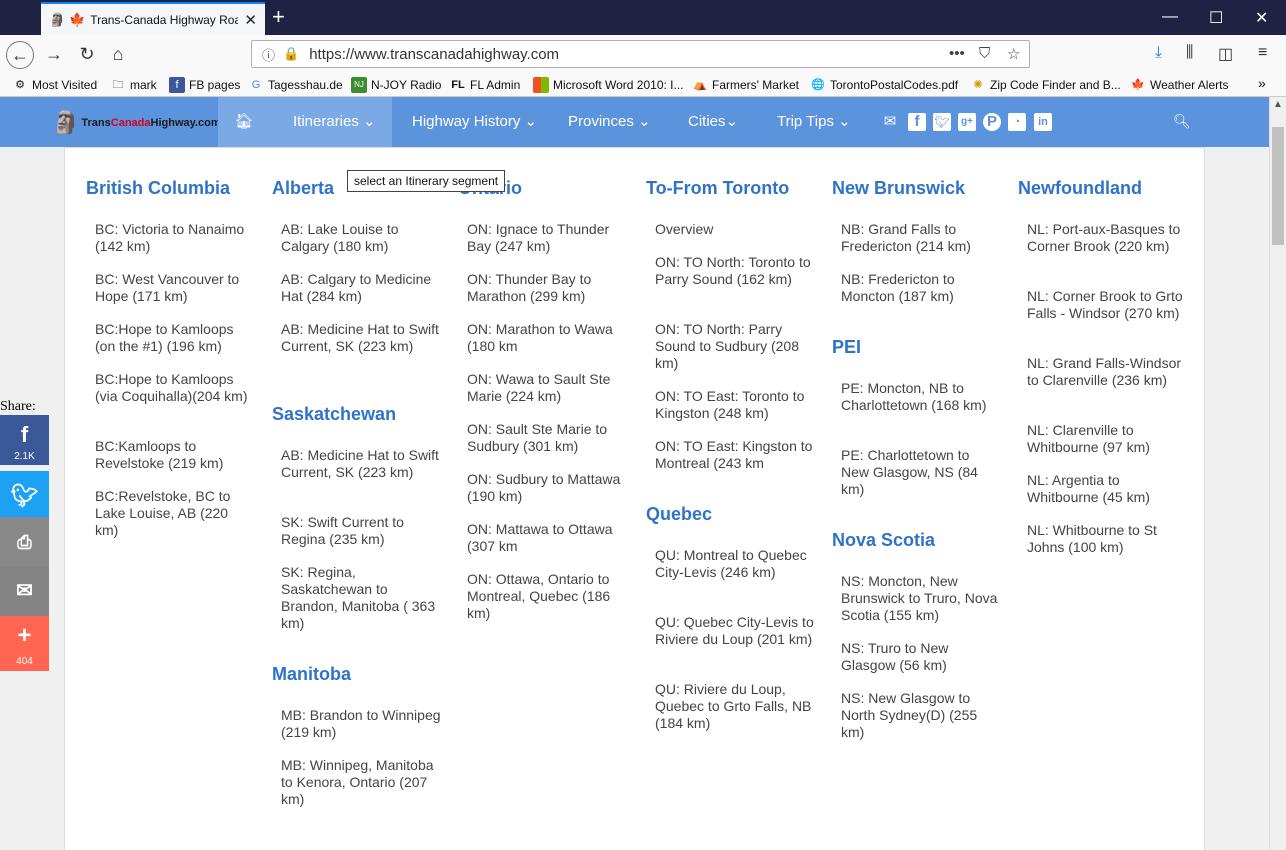 The height and width of the screenshot is (850, 1286). What do you see at coordinates (1262, 53) in the screenshot?
I see `hamburger-menu-icon: ≡` at bounding box center [1262, 53].